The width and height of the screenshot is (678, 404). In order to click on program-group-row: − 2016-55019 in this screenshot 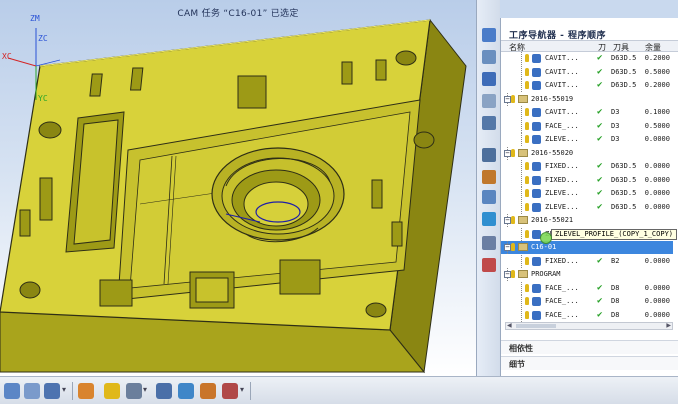, I will do `click(587, 99)`.